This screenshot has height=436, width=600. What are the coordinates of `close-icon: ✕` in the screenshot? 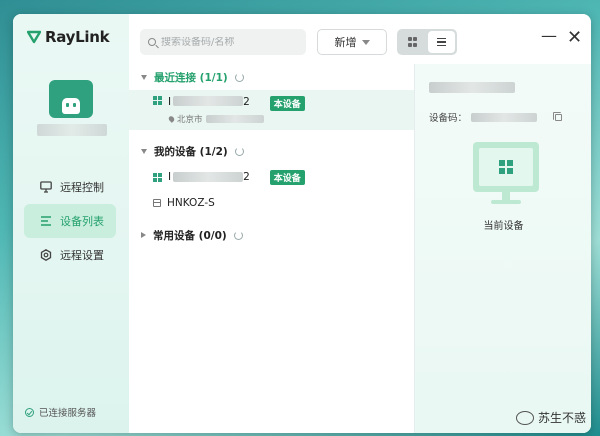 It's located at (574, 37).